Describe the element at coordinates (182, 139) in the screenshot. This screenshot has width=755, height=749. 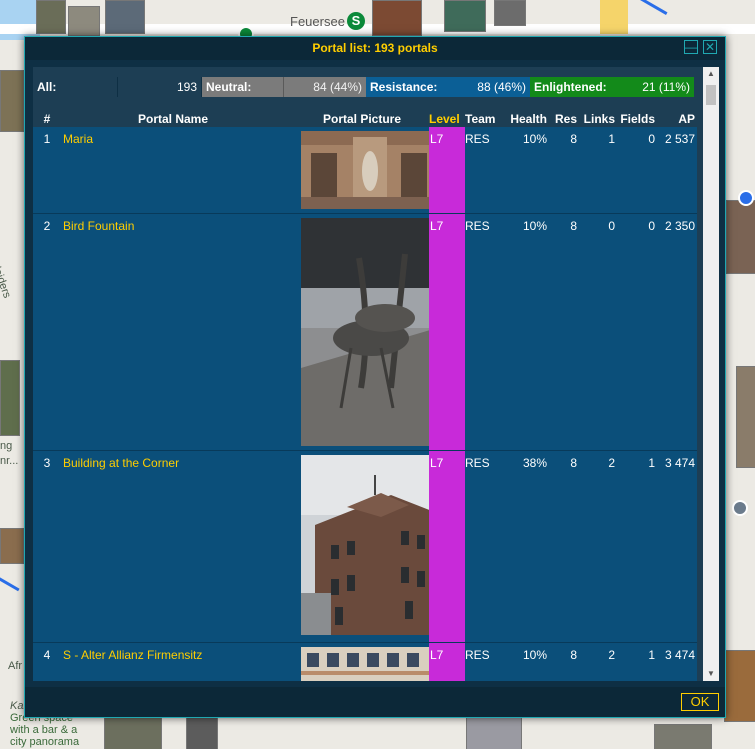
I see `portal-name-link: Maria` at that location.